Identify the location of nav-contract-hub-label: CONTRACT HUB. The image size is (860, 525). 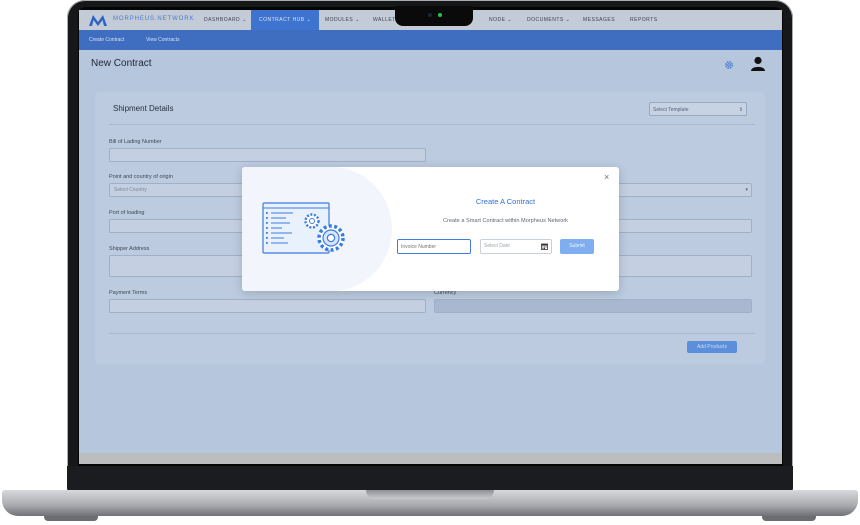
(282, 20).